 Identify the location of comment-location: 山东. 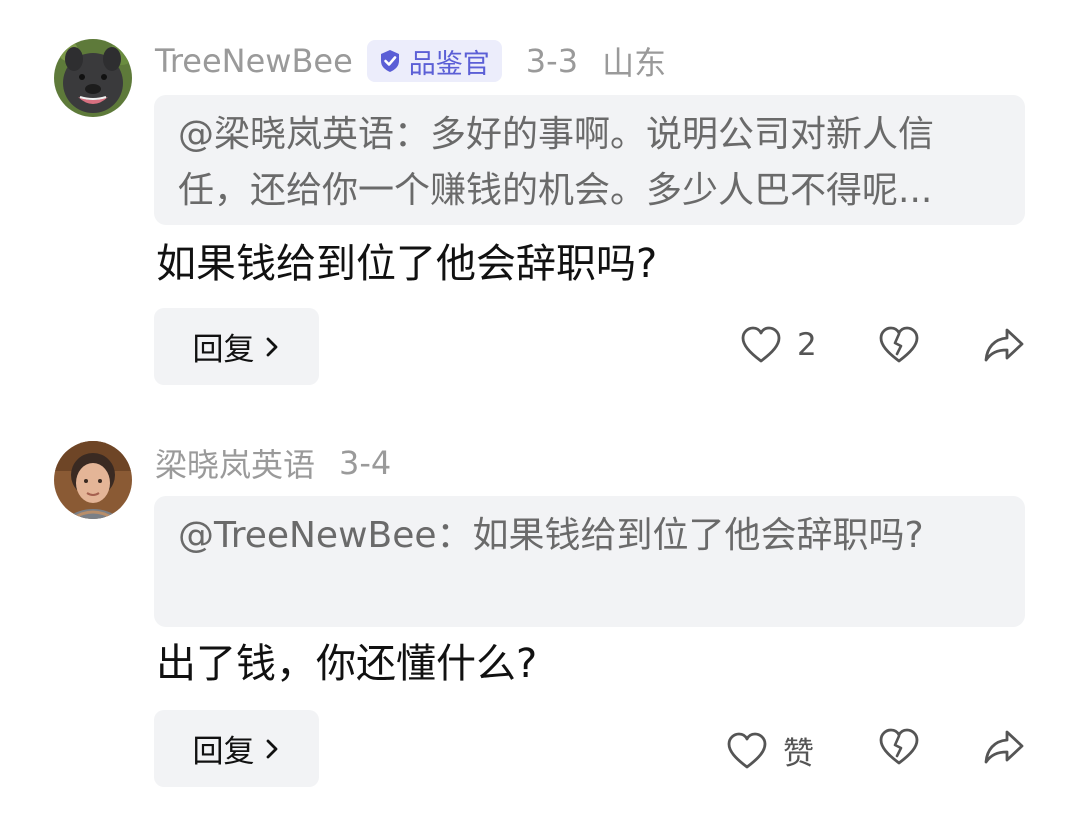
(634, 63).